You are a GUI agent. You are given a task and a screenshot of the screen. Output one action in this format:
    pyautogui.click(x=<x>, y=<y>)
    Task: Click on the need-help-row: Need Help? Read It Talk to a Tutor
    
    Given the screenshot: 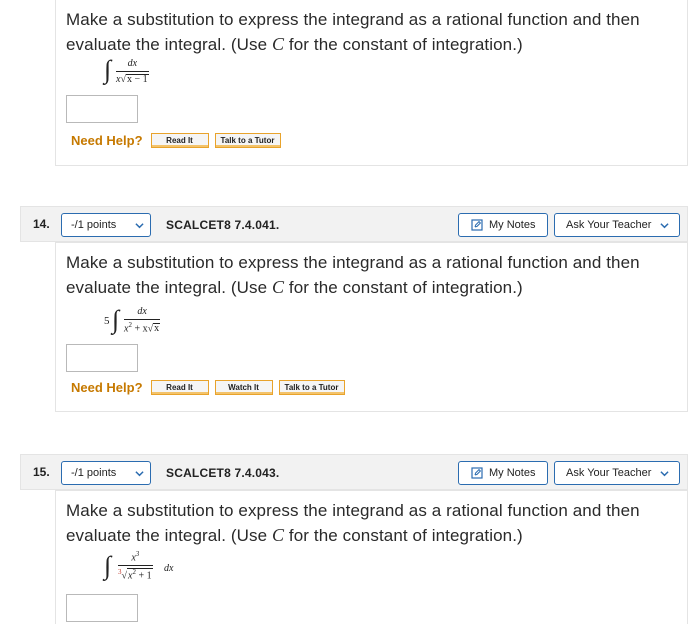 What is the action you would take?
    pyautogui.click(x=179, y=140)
    